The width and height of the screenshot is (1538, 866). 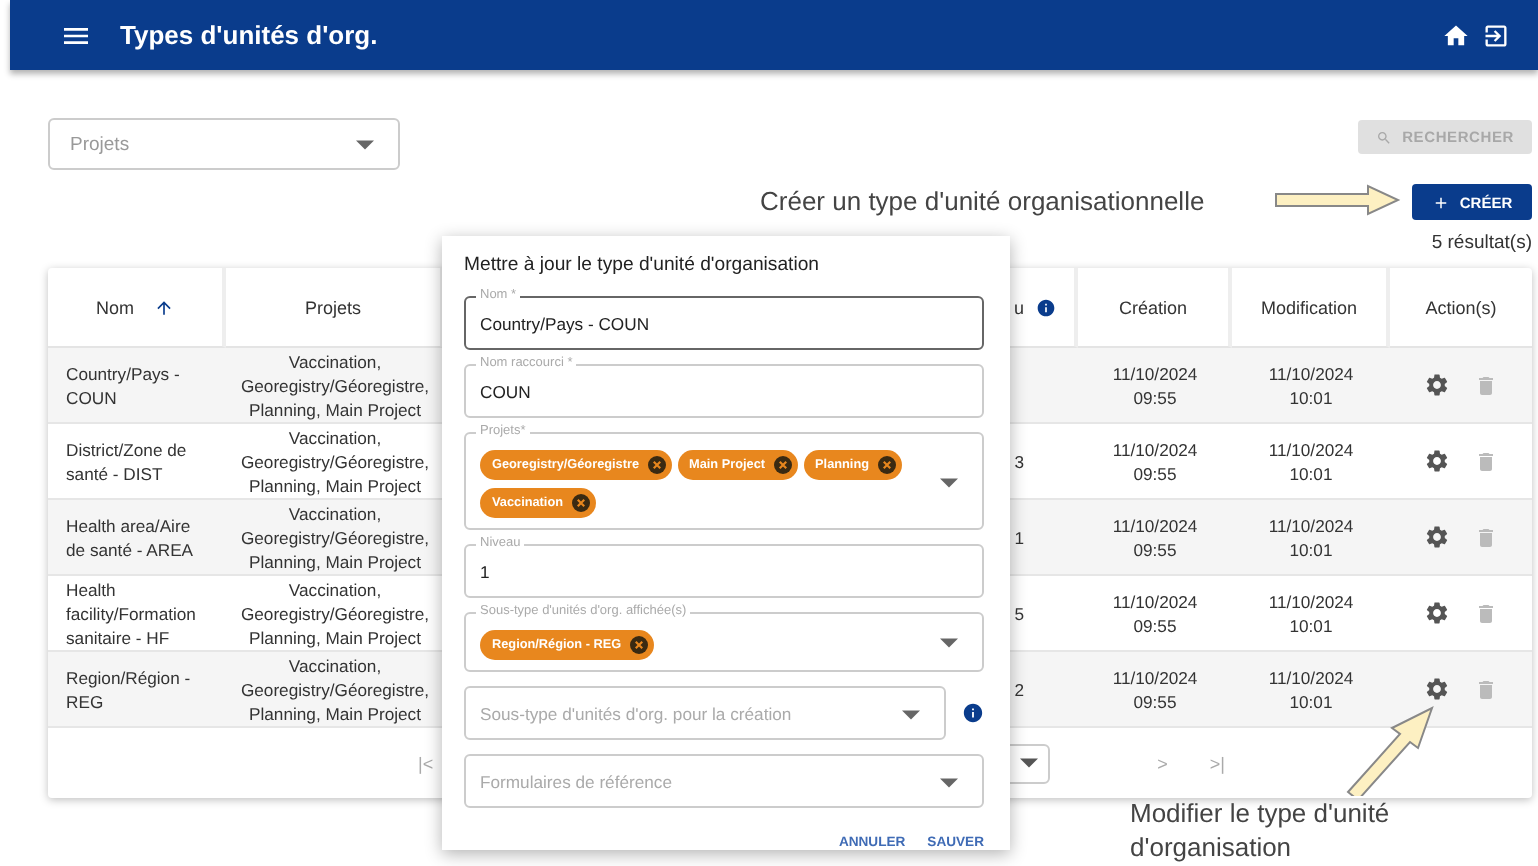 What do you see at coordinates (1019, 613) in the screenshot?
I see `table-cell: 5` at bounding box center [1019, 613].